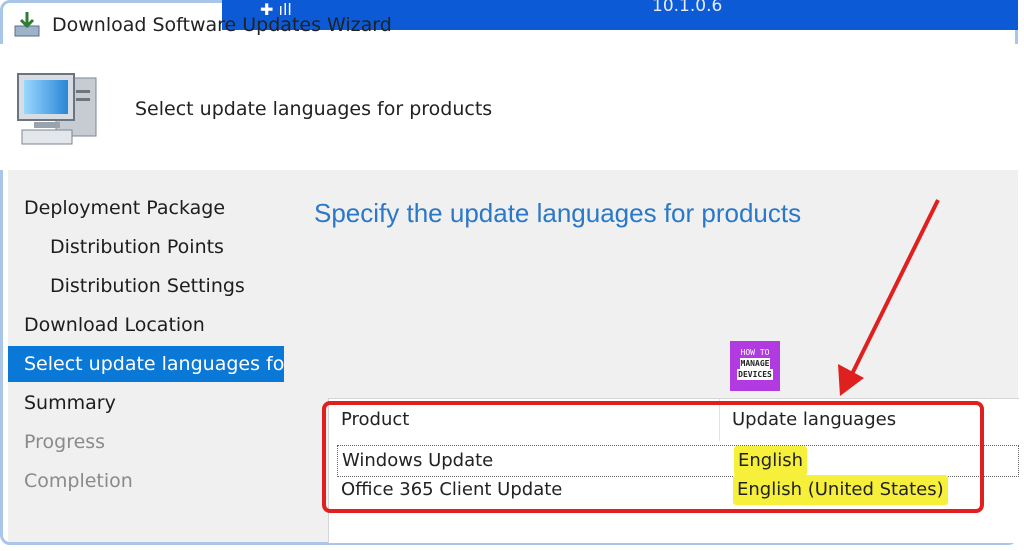  I want to click on nav-item-completion: Completion, so click(78, 481).